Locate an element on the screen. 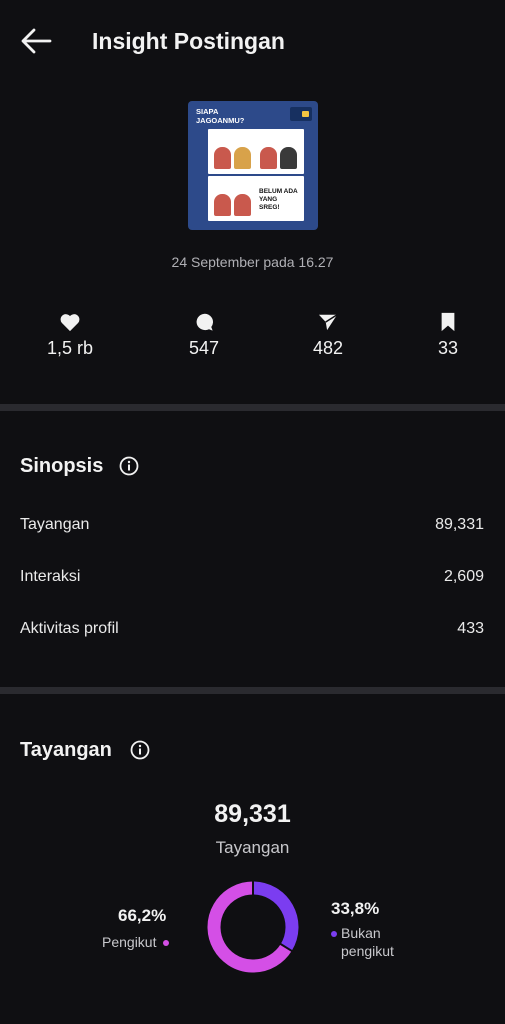  followers-dot is located at coordinates (166, 943).